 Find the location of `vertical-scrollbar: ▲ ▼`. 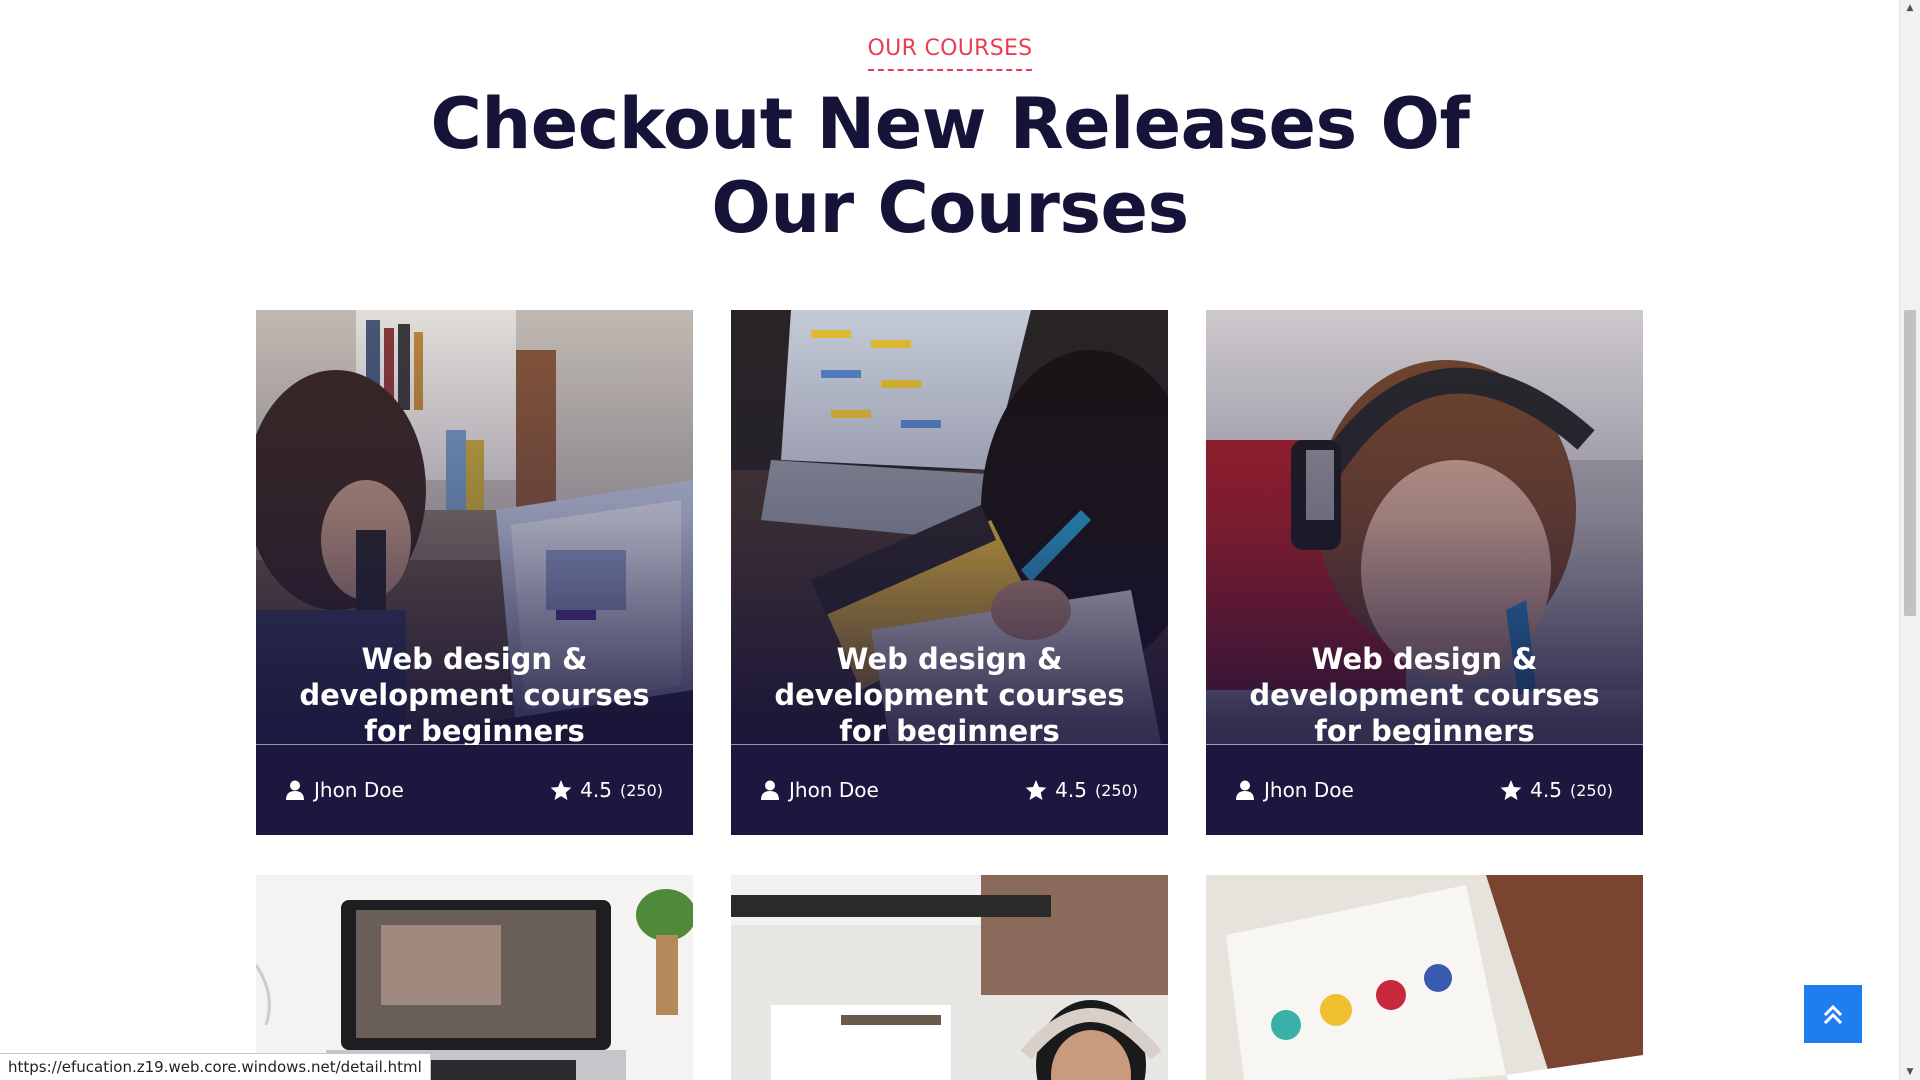

vertical-scrollbar: ▲ ▼ is located at coordinates (1909, 540).